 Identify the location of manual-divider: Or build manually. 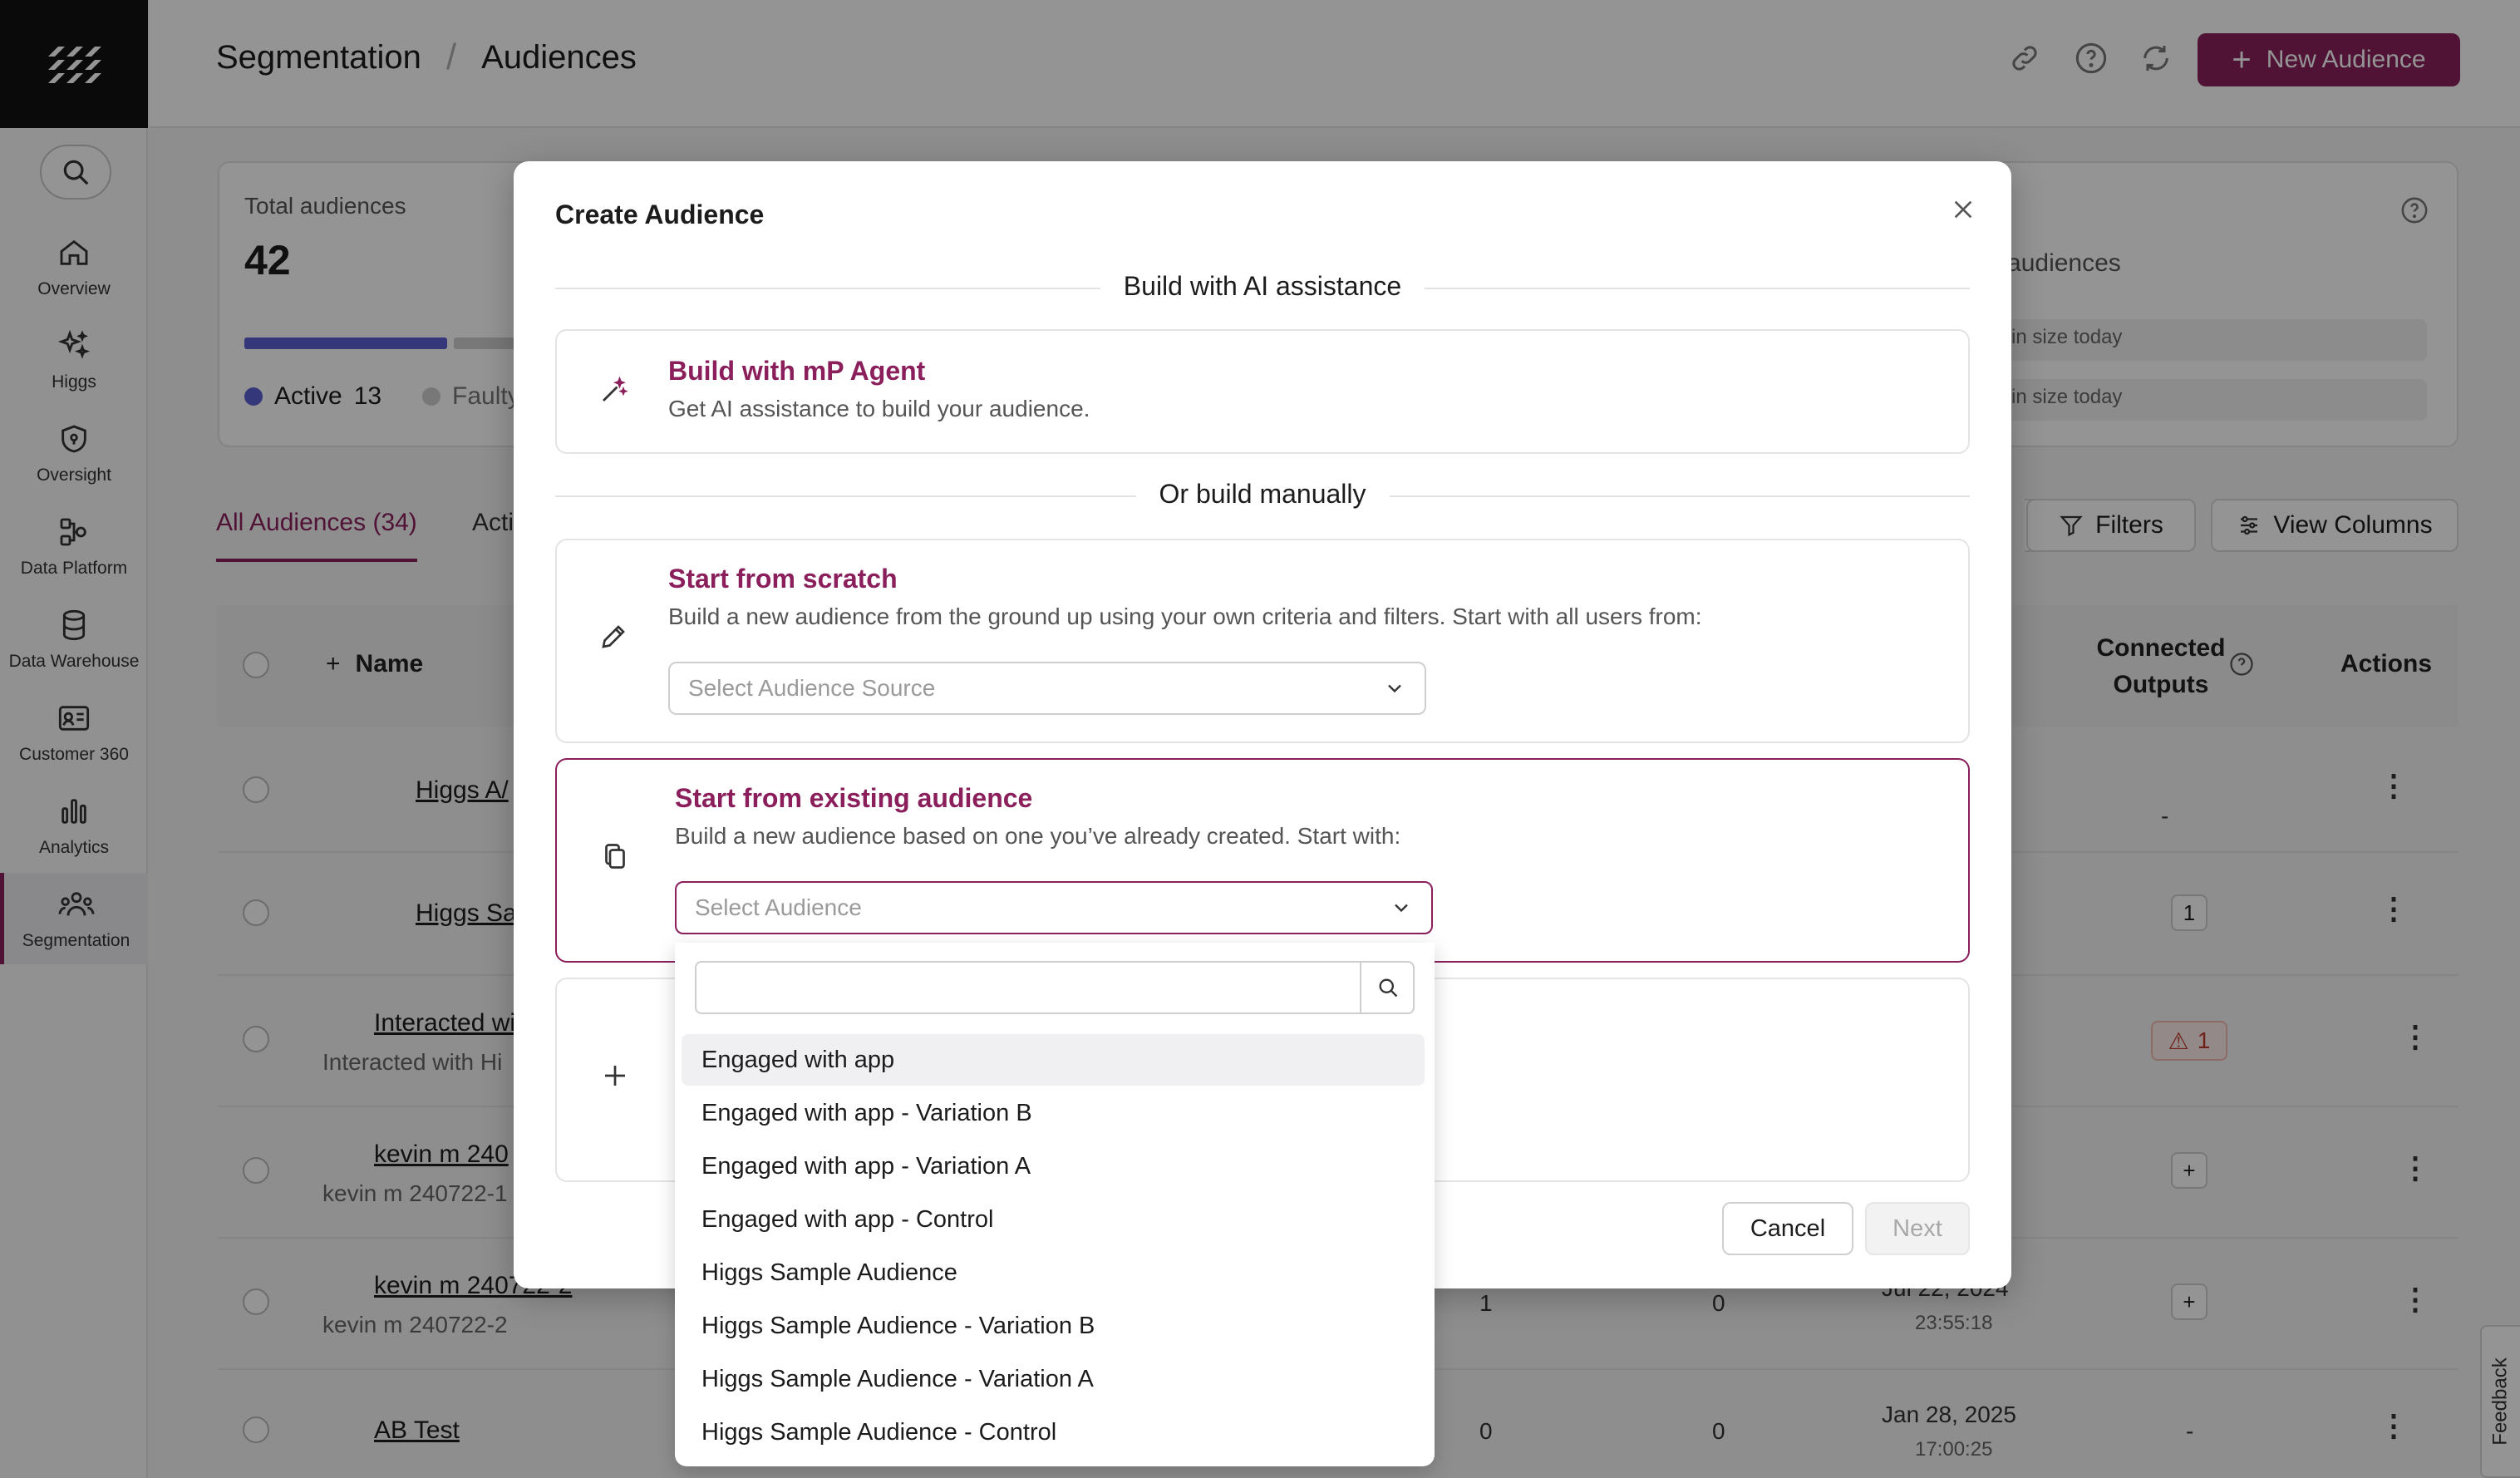
(1262, 494).